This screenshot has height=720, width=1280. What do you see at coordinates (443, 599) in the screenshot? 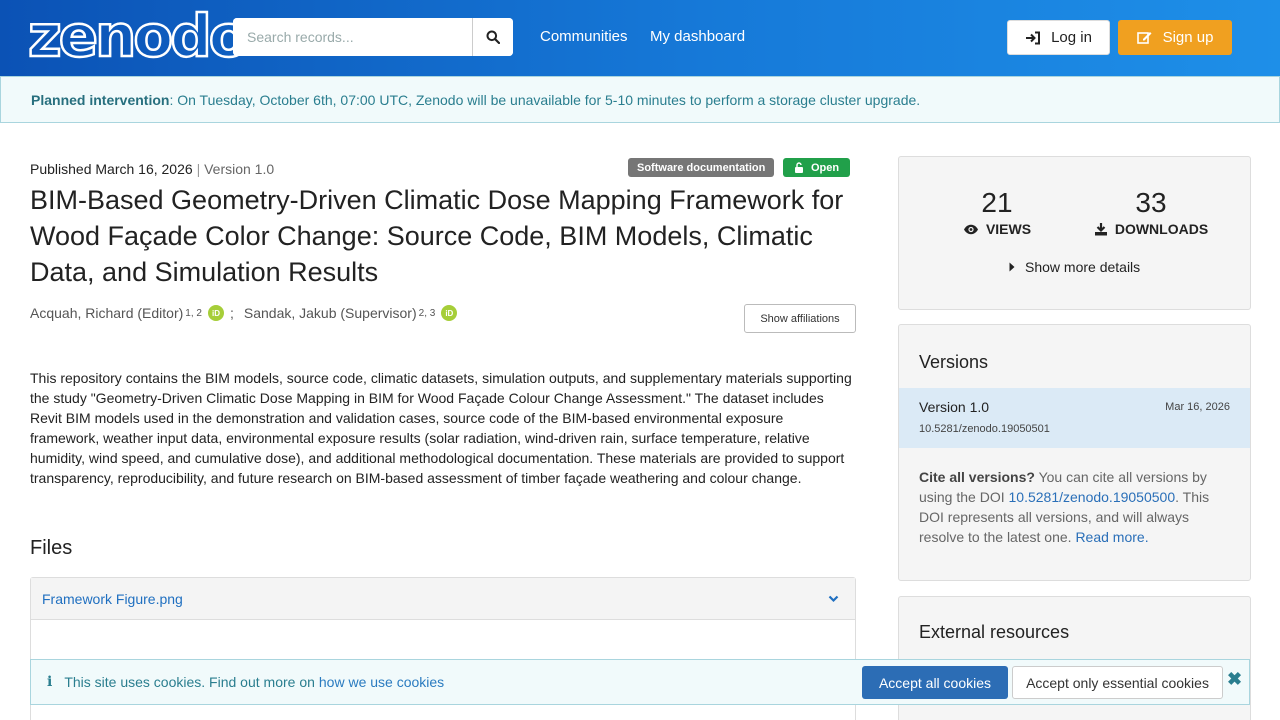
I see `file-preview-header: Framework Figure.png` at bounding box center [443, 599].